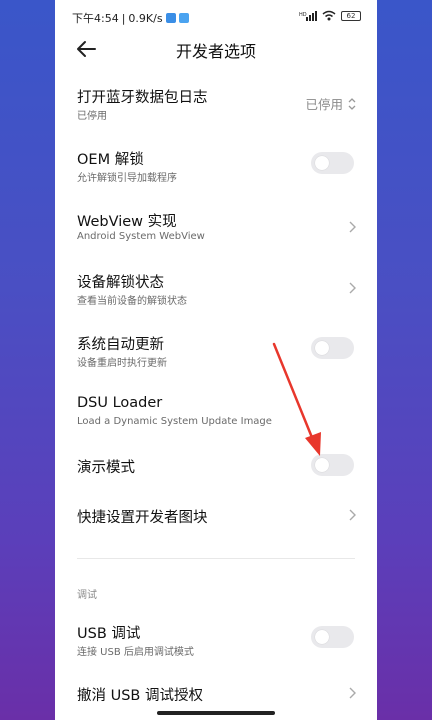 This screenshot has width=432, height=720. What do you see at coordinates (87, 595) in the screenshot?
I see `section-label-debug: 调试` at bounding box center [87, 595].